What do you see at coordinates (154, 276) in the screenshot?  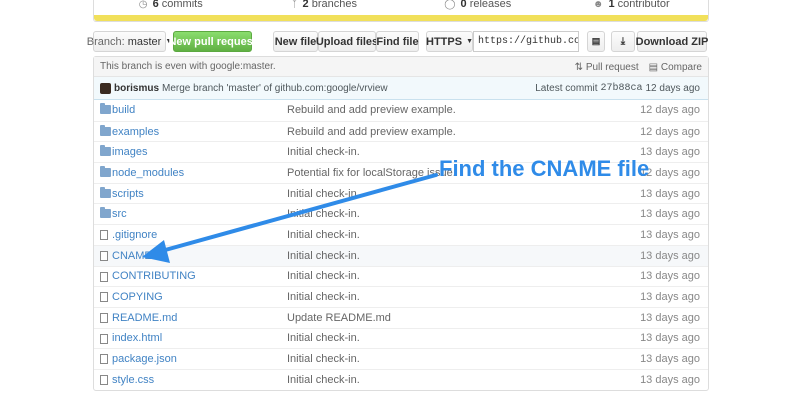 I see `file-name-link: CONTRIBUTING` at bounding box center [154, 276].